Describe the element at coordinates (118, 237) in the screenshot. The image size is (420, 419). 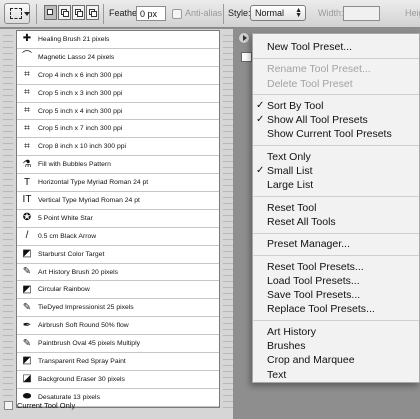
I see `list-item: / 0.5 cm Black Arrow` at that location.